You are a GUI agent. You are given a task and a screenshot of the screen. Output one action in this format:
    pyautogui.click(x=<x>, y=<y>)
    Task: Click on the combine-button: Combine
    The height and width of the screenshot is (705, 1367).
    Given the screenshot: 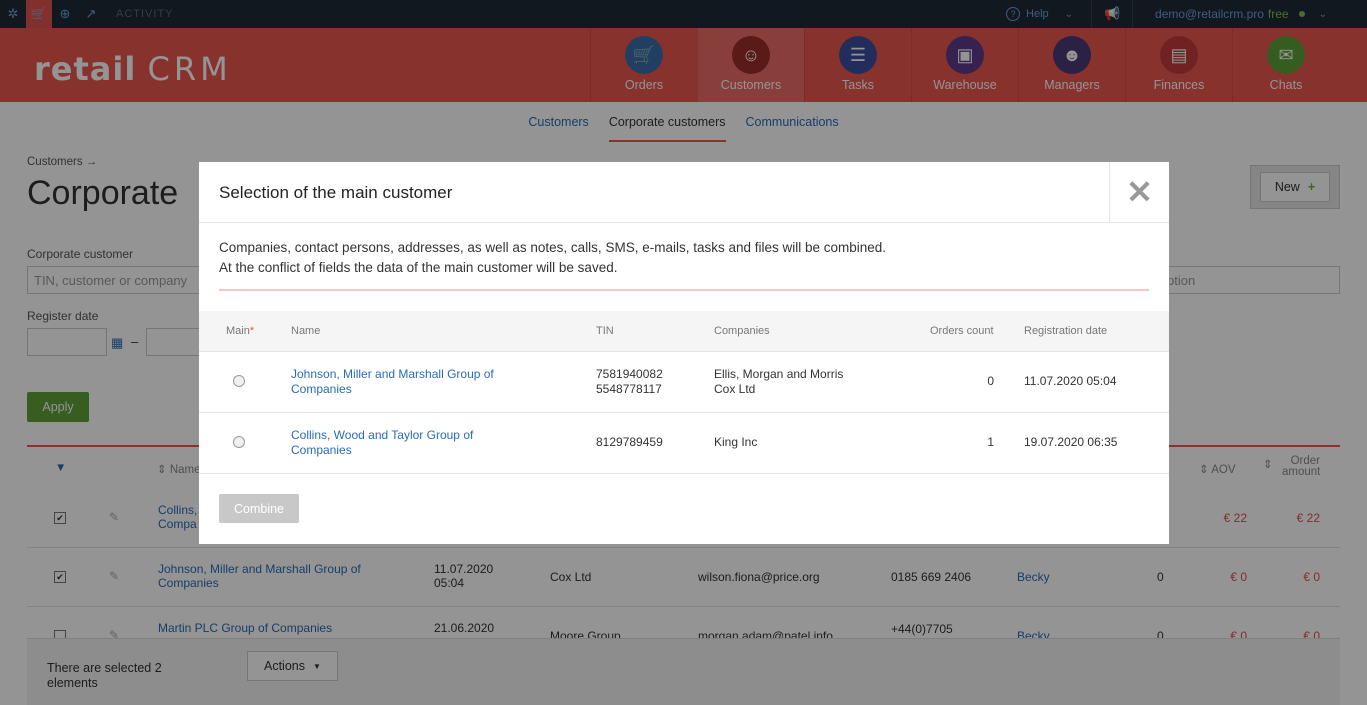 What is the action you would take?
    pyautogui.click(x=259, y=508)
    